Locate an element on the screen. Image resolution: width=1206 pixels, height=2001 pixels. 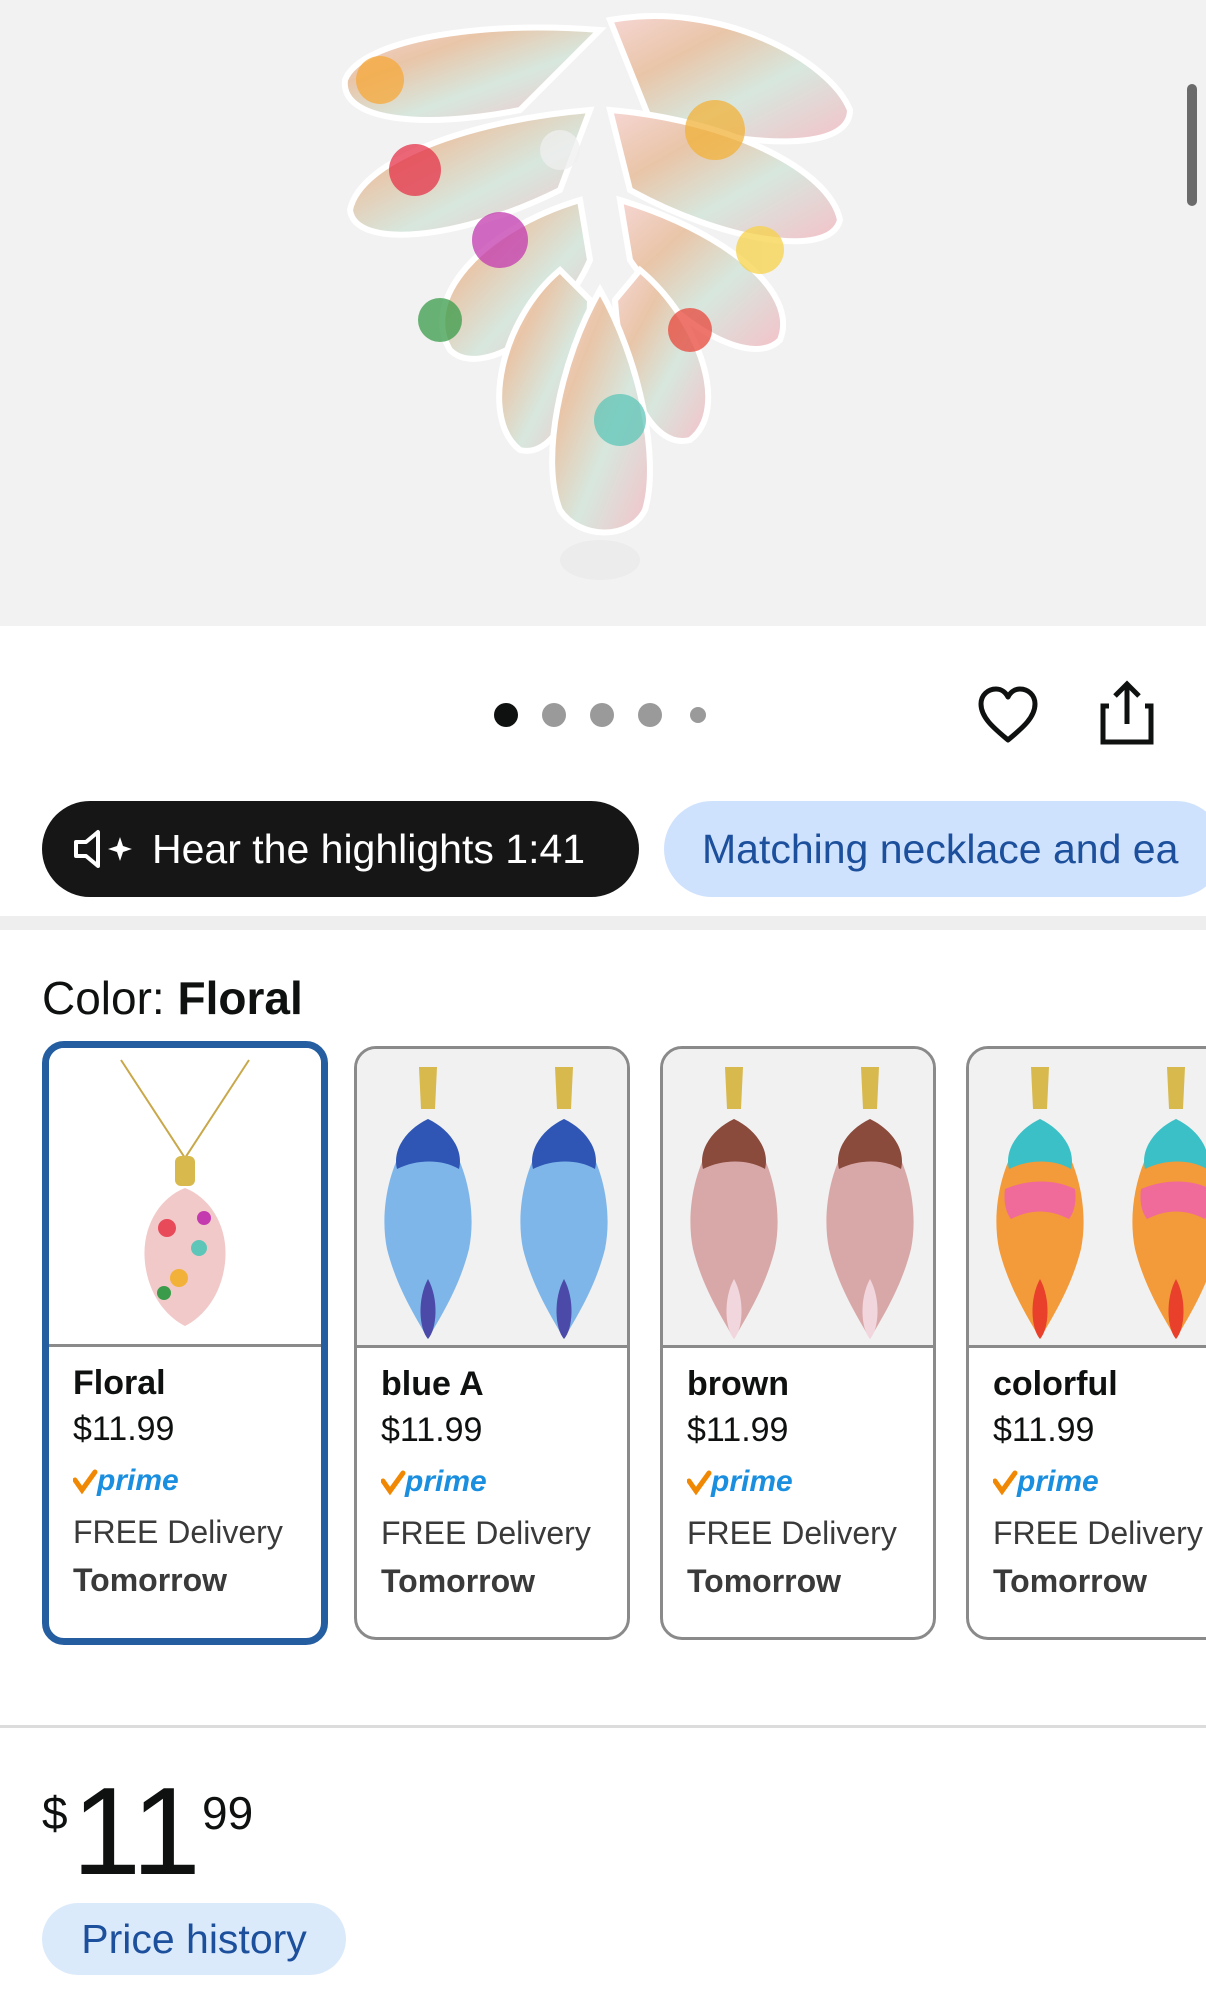
brown-earrings-image is located at coordinates (802, 1203).